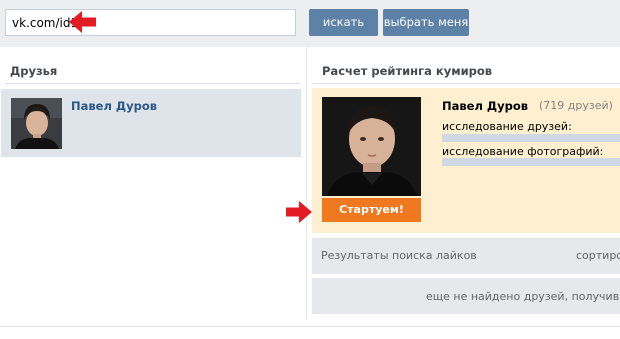 Image resolution: width=620 pixels, height=339 pixels. Describe the element at coordinates (531, 162) in the screenshot. I see `photos-research-progress` at that location.